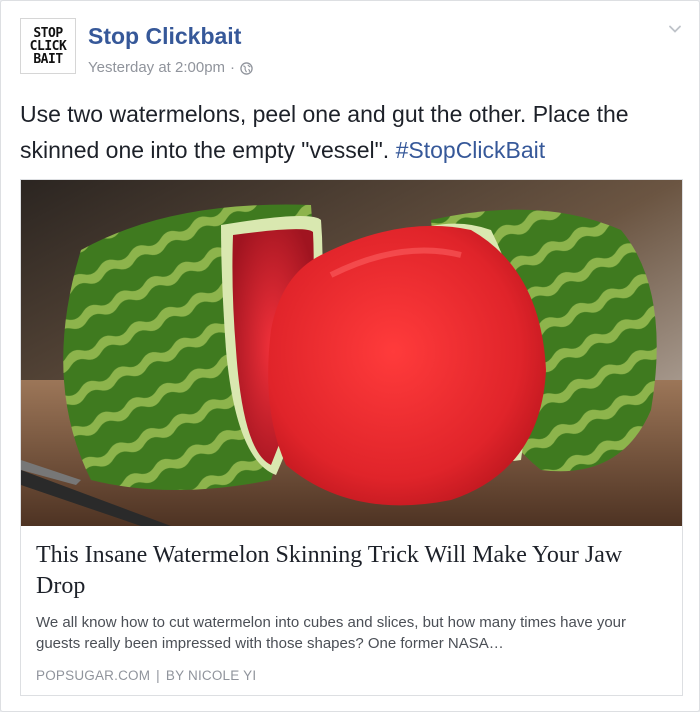  I want to click on post-meta: Yesterday at 2:00pm ·, so click(170, 68).